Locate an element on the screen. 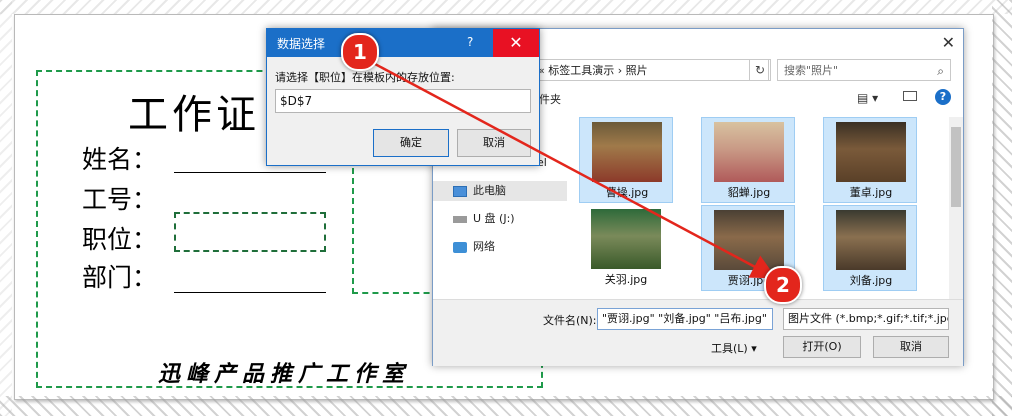 This screenshot has width=1012, height=416. torn-edge-top is located at coordinates (506, 7).